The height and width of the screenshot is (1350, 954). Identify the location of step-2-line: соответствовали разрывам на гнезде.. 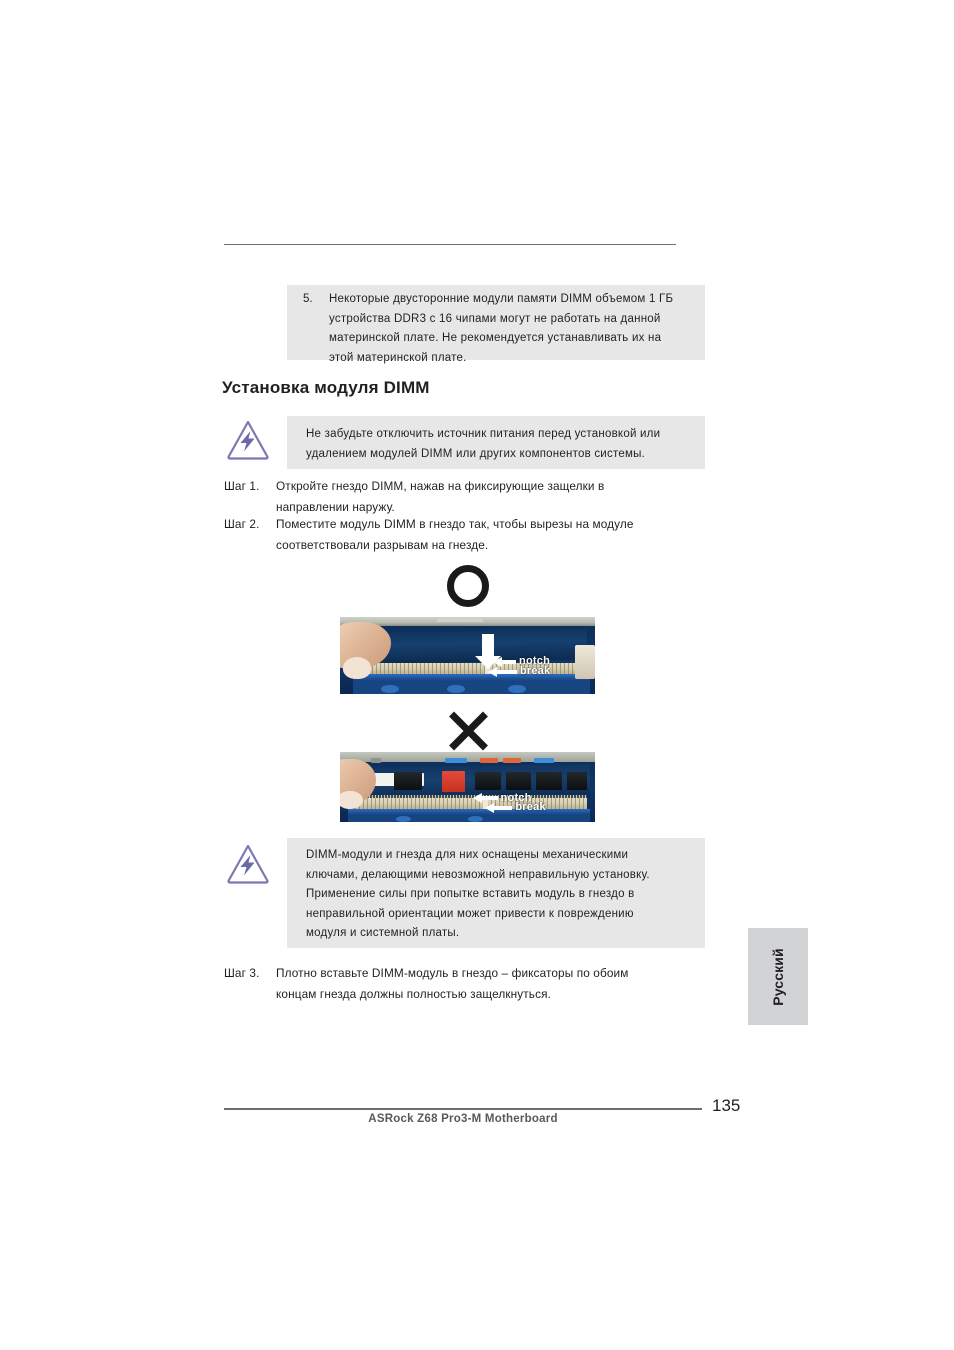
(382, 545).